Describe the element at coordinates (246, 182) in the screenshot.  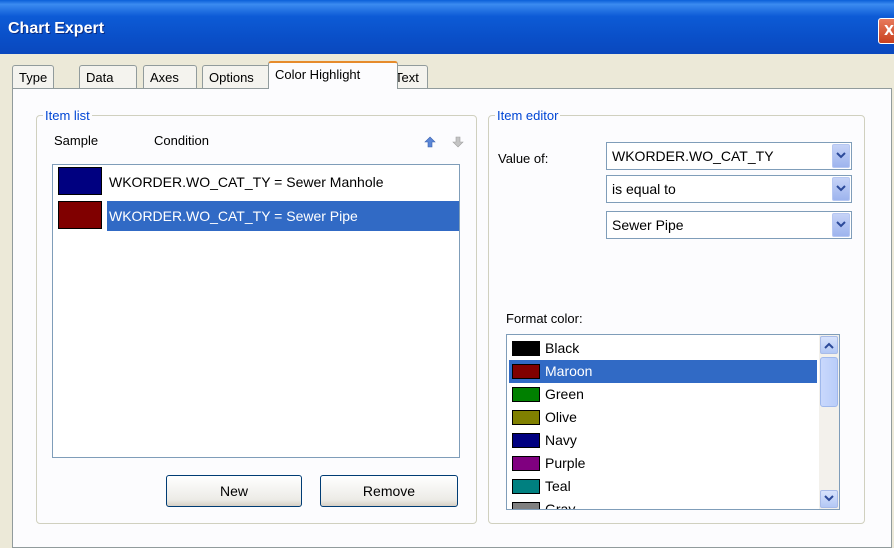
I see `item-condition-text: WKORDER.WO_CAT_TY = Sewer Manhole` at that location.